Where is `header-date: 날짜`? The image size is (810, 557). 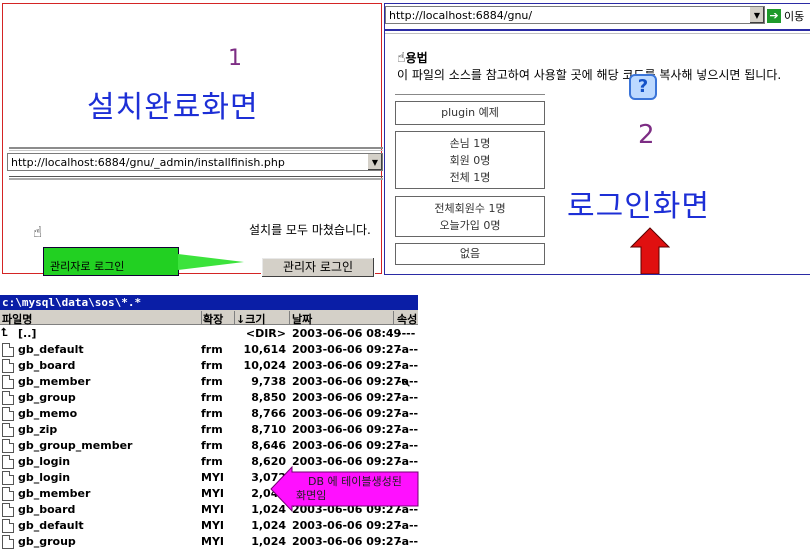 header-date: 날짜 is located at coordinates (343, 318).